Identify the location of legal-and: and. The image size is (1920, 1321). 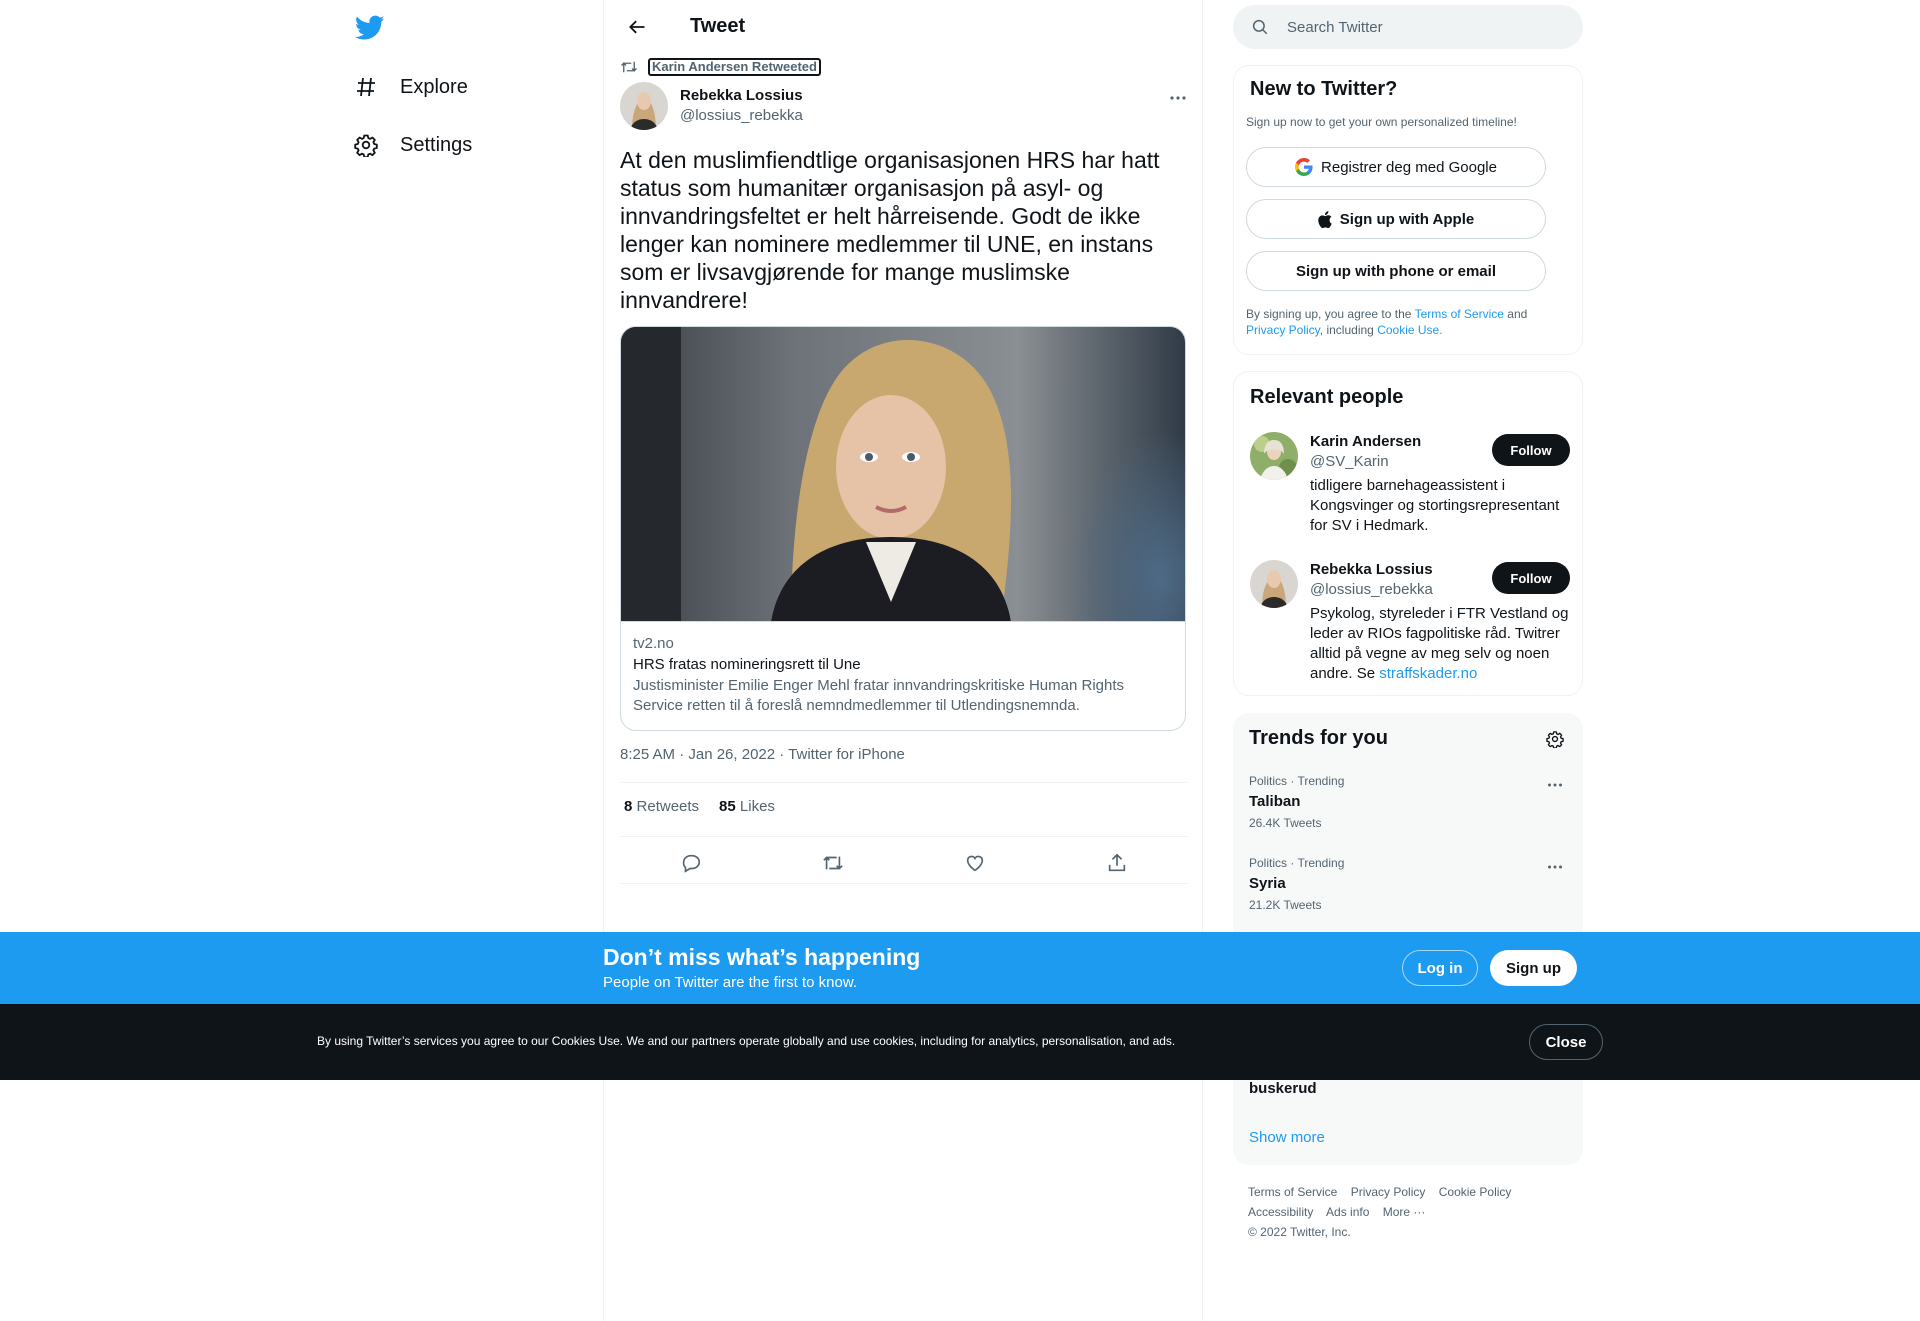
(1517, 314).